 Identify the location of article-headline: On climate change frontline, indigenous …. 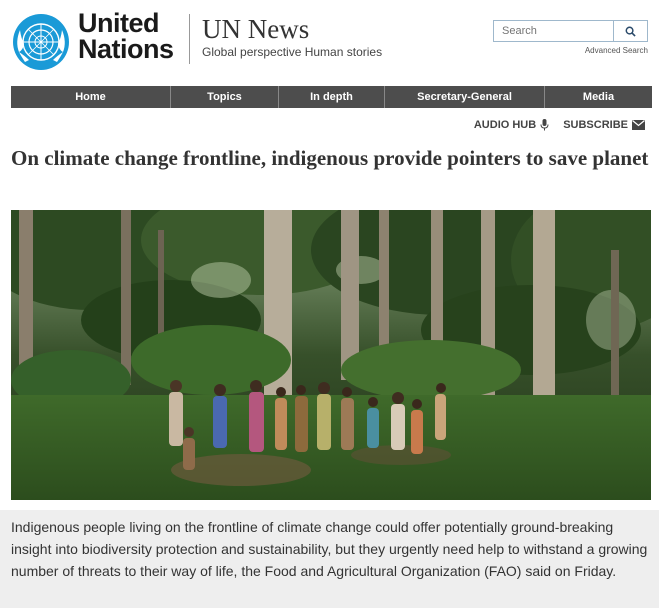
(330, 158).